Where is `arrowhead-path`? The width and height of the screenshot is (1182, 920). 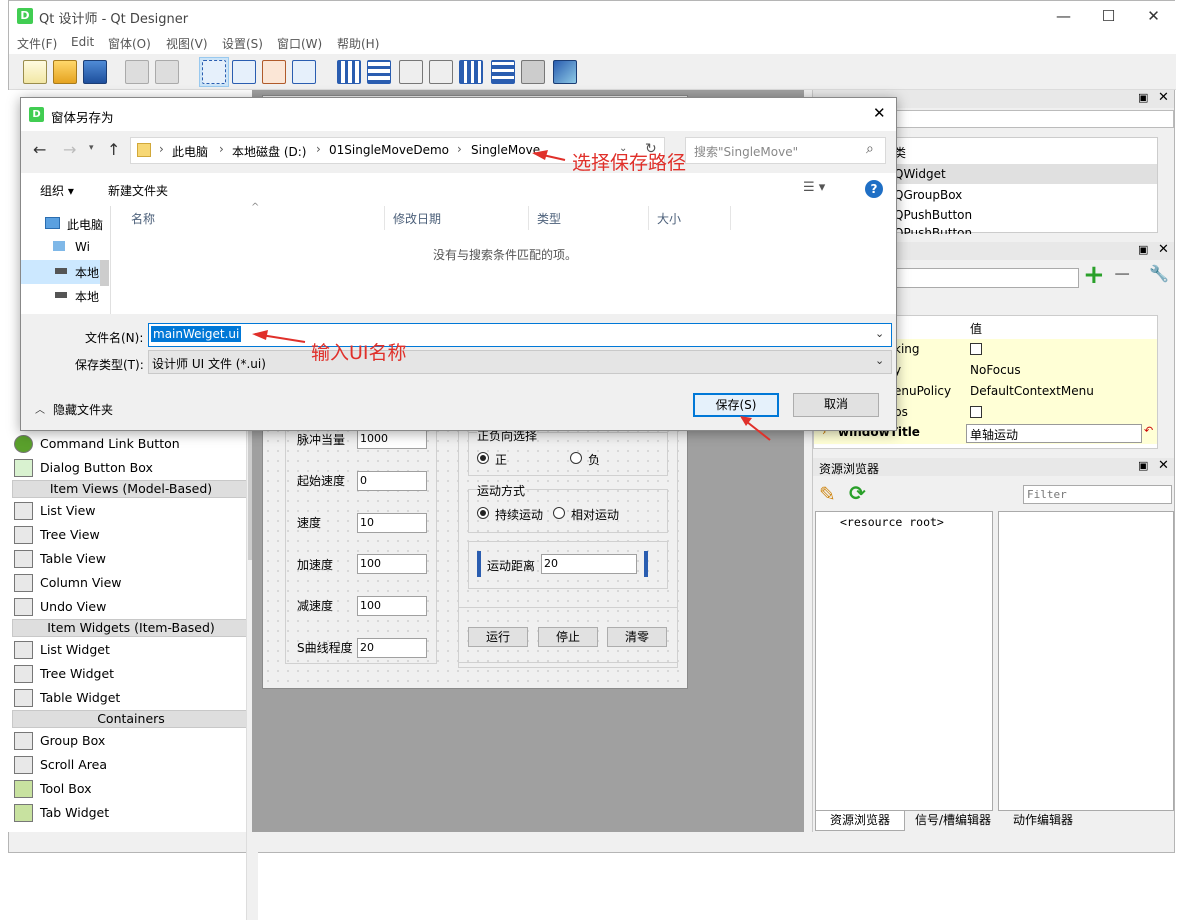
arrowhead-path is located at coordinates (540, 155).